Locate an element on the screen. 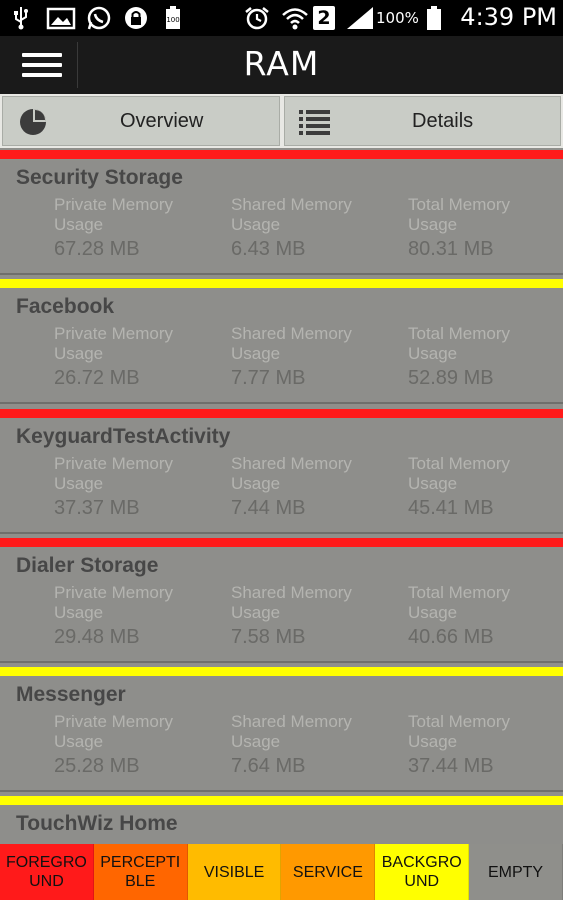 Image resolution: width=563 pixels, height=900 pixels. legend-foreground: FOREGRO UND is located at coordinates (47, 872).